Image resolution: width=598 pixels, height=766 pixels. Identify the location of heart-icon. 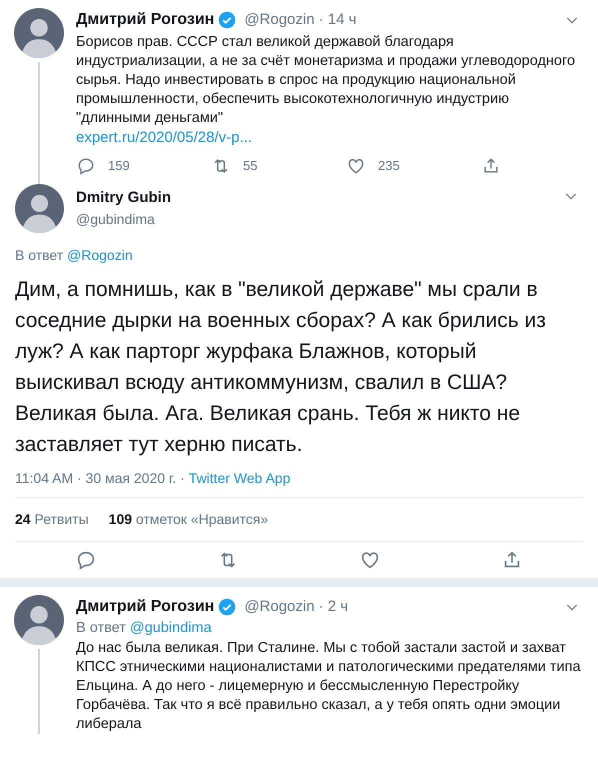
(356, 166).